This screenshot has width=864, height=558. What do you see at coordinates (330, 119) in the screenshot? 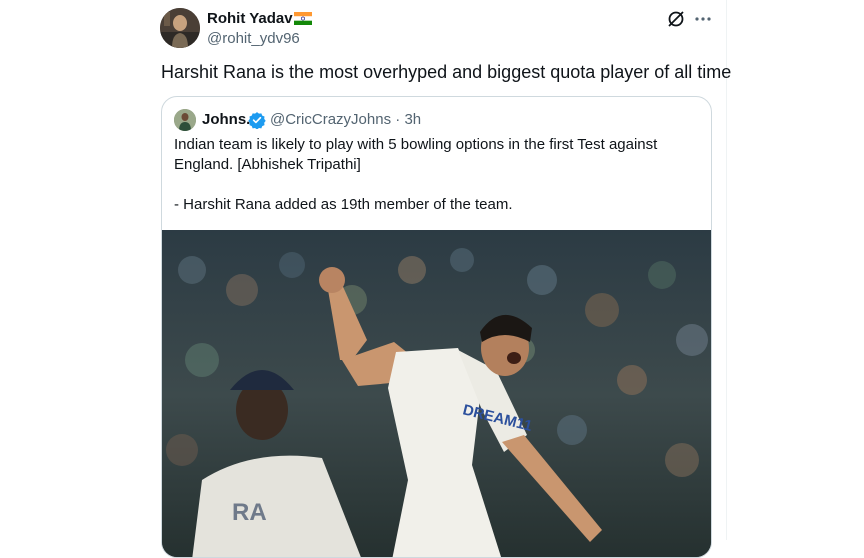
I see `quote-author-handle: @CricCrazyJohns` at bounding box center [330, 119].